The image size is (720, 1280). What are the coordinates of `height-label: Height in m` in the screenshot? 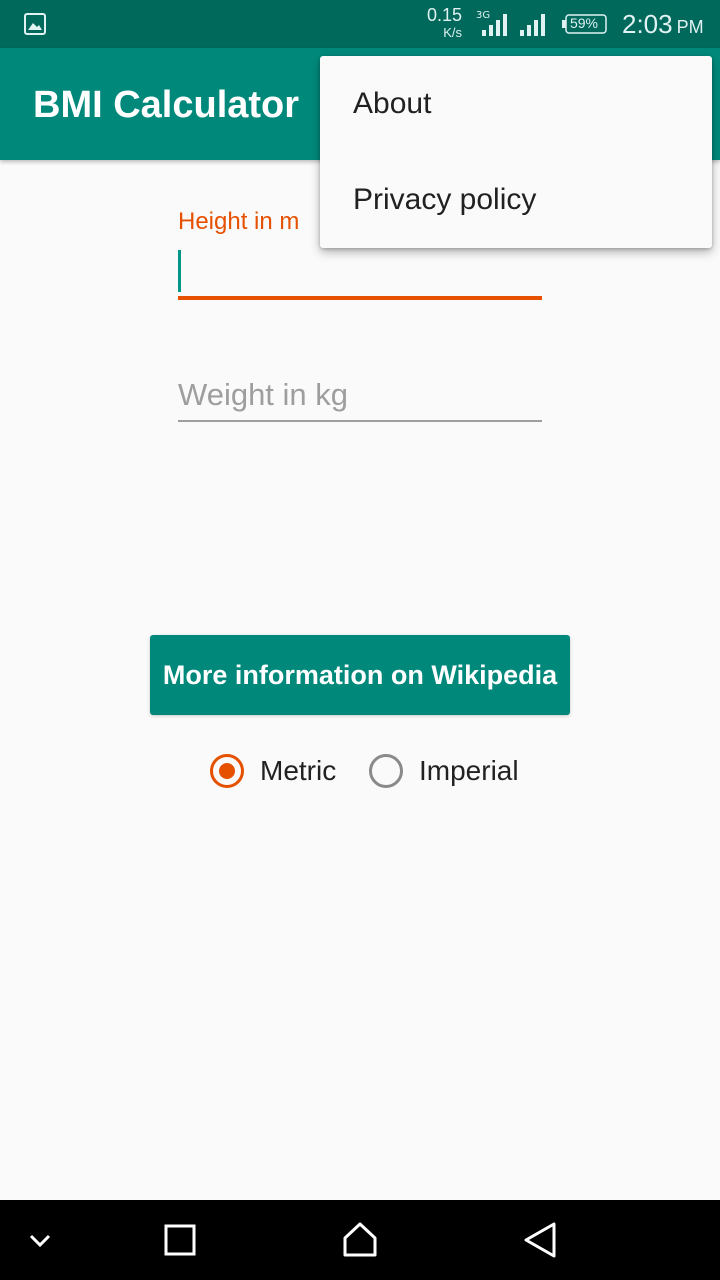 It's located at (239, 221).